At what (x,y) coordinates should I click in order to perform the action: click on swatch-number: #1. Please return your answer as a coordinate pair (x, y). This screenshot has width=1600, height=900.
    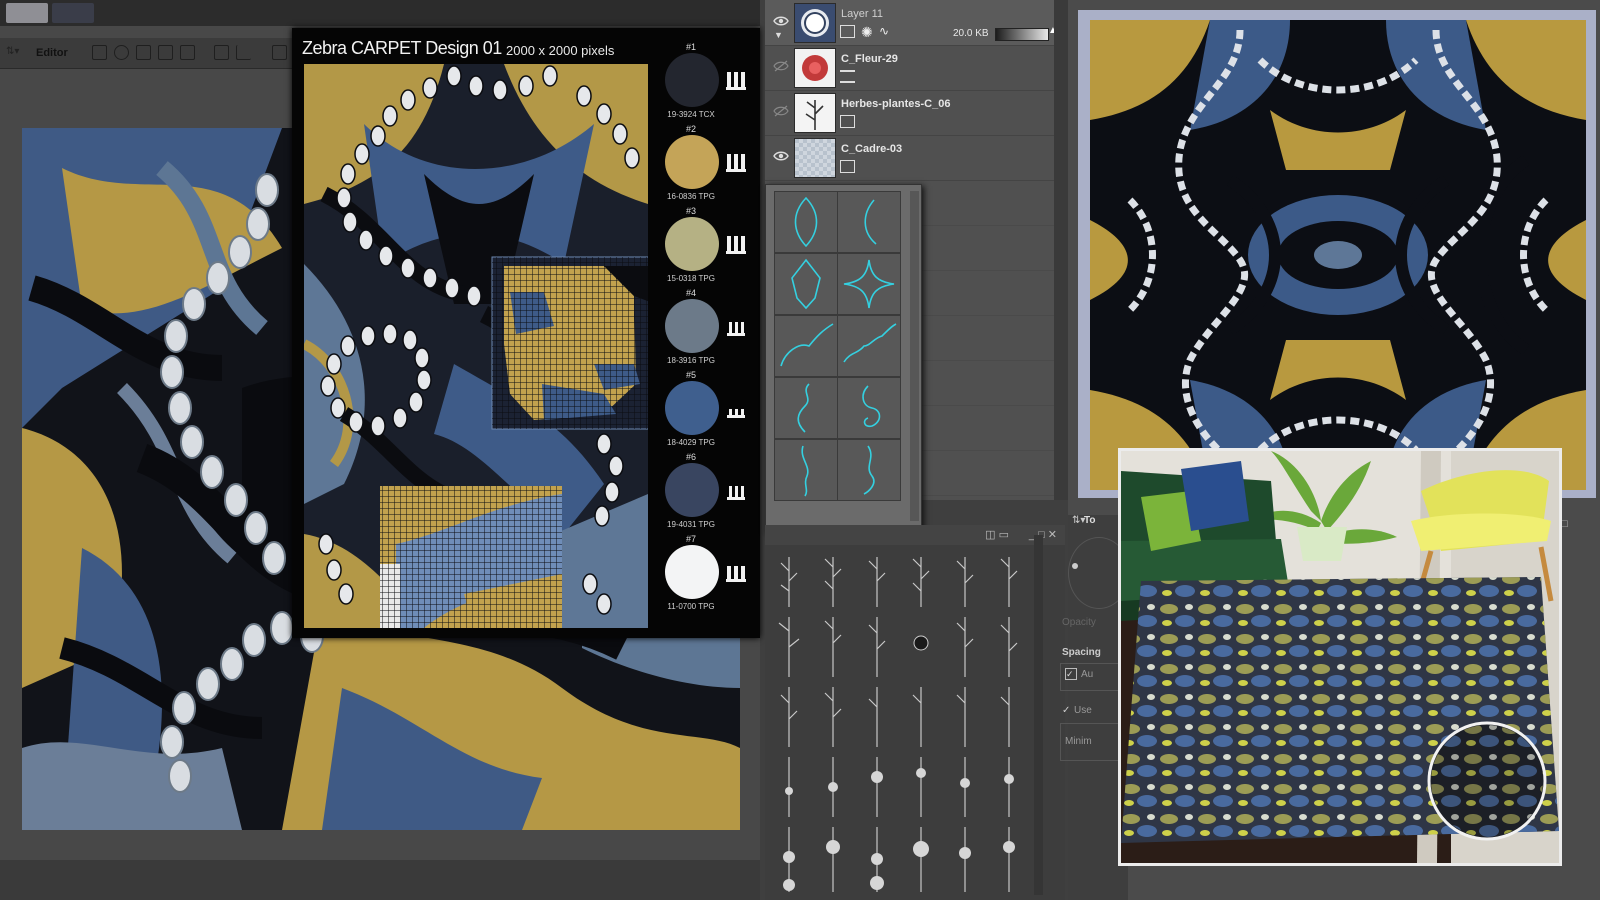
    Looking at the image, I should click on (690, 47).